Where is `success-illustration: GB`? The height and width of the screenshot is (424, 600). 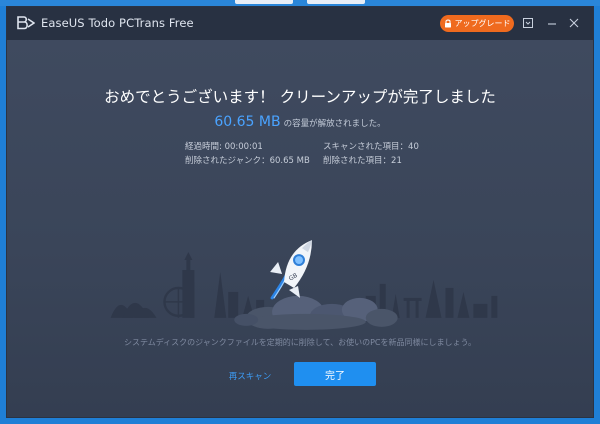
success-illustration: GB is located at coordinates (304, 285).